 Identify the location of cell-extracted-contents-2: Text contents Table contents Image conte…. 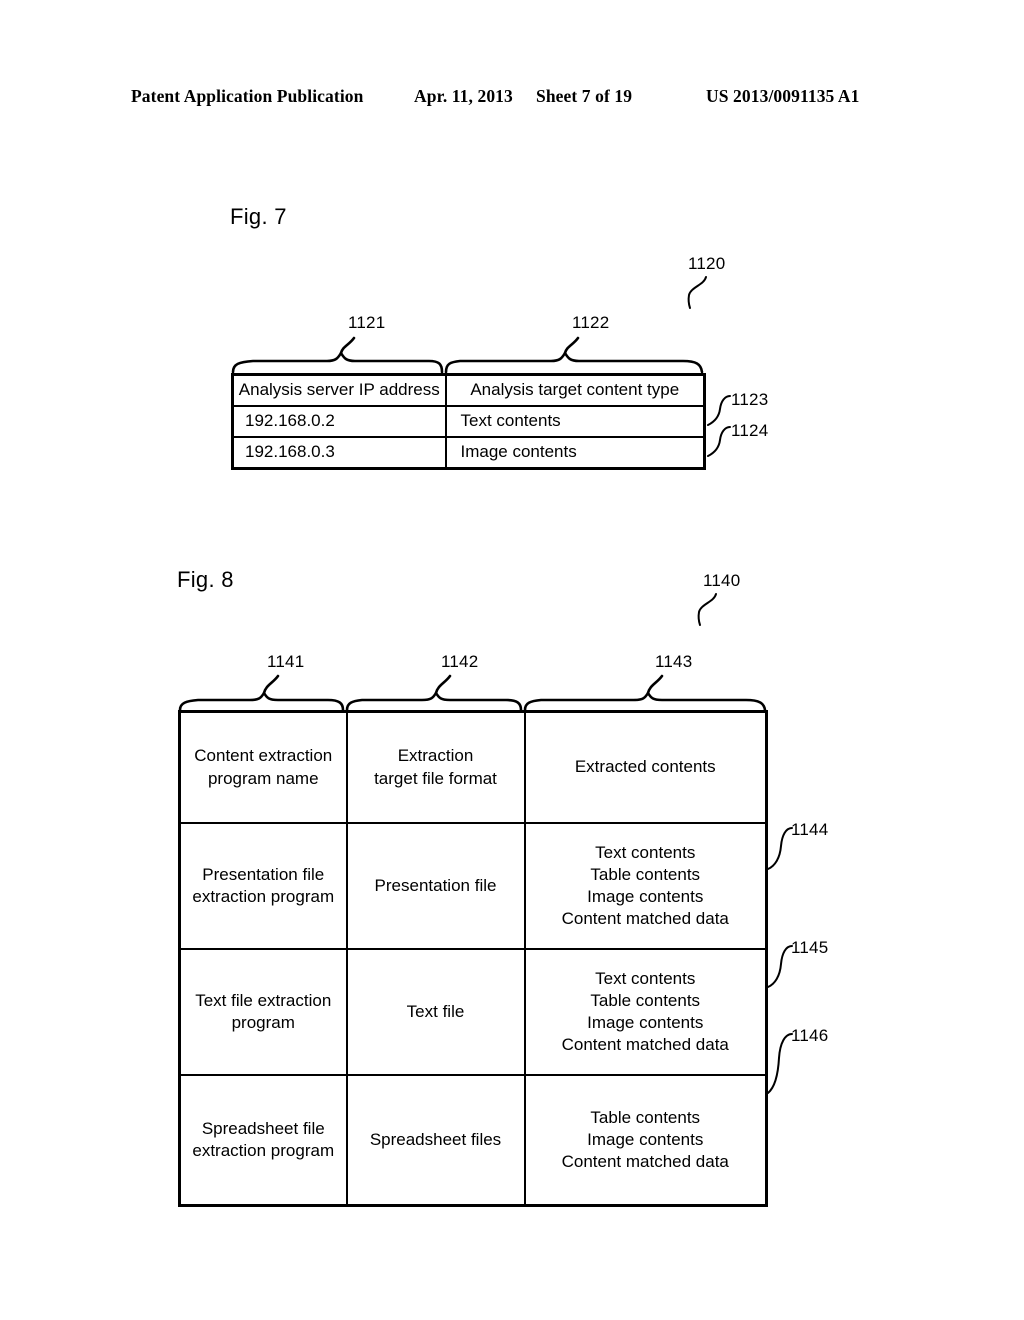
(645, 1012).